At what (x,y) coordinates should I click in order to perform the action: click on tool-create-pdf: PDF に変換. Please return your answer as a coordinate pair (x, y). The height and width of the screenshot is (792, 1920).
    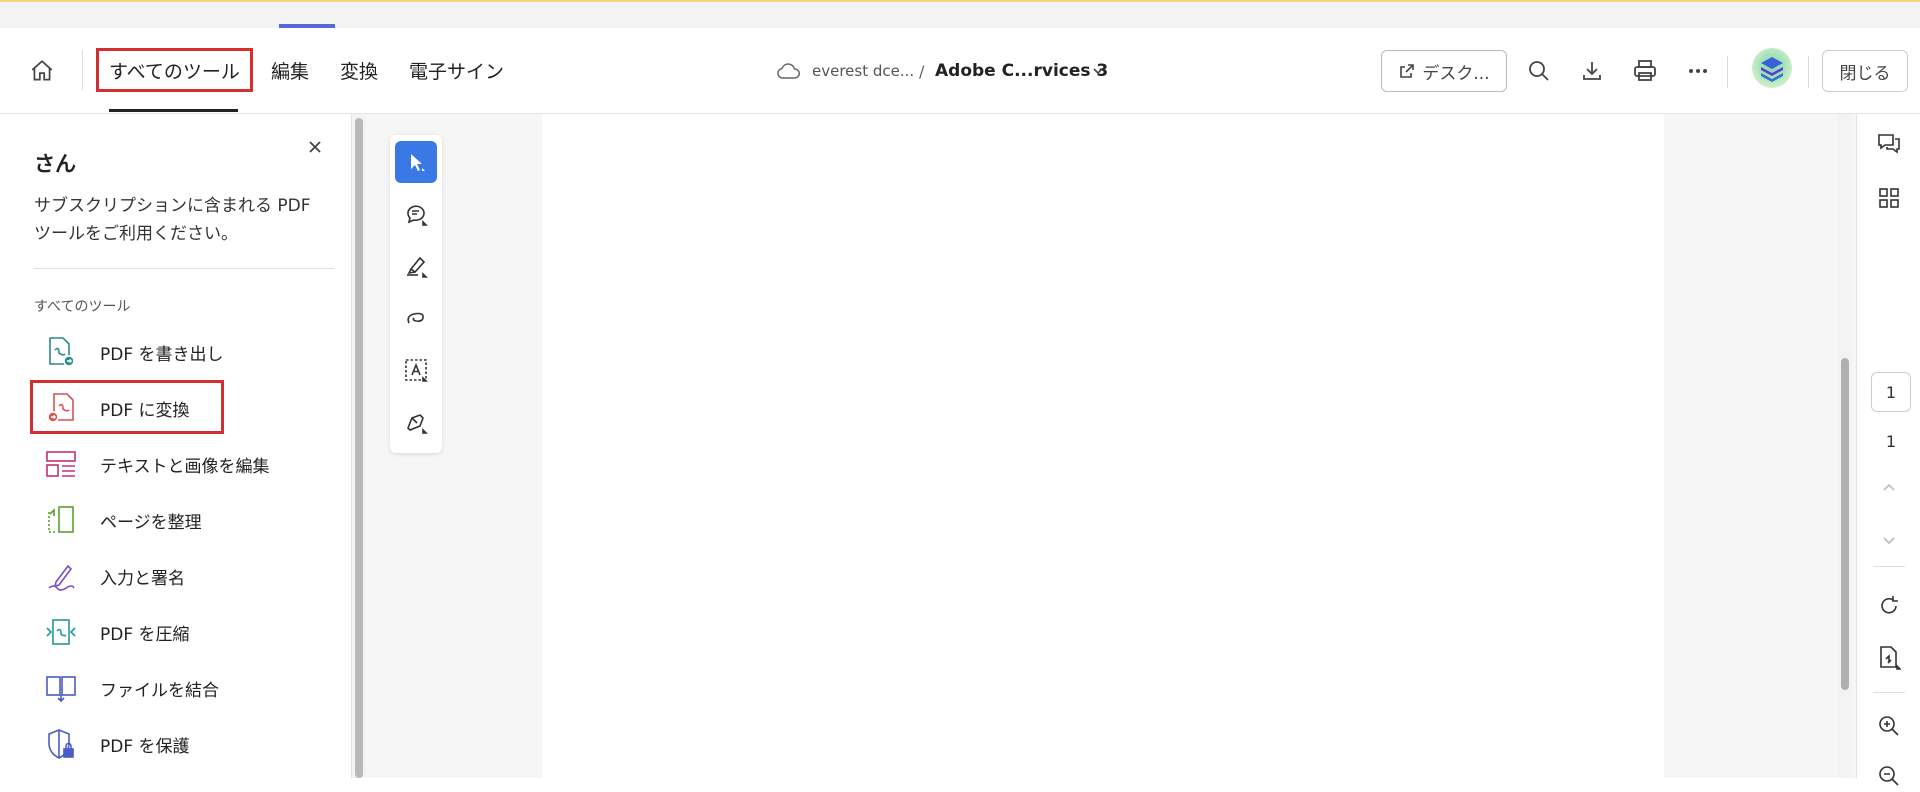
    Looking at the image, I should click on (117, 408).